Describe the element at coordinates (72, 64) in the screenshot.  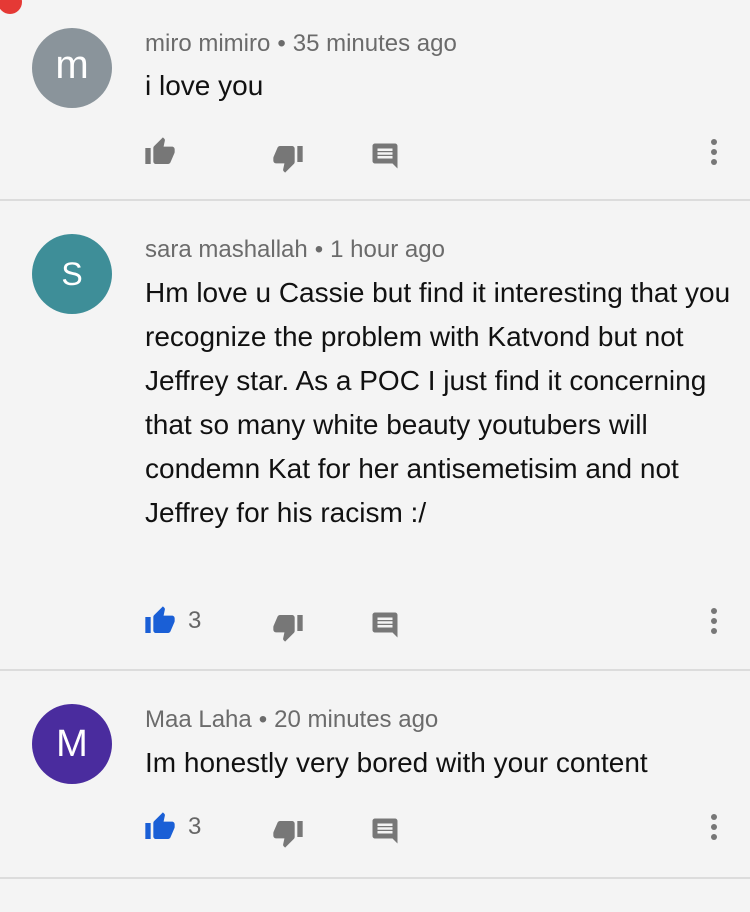
I see `avatar-letter: m` at that location.